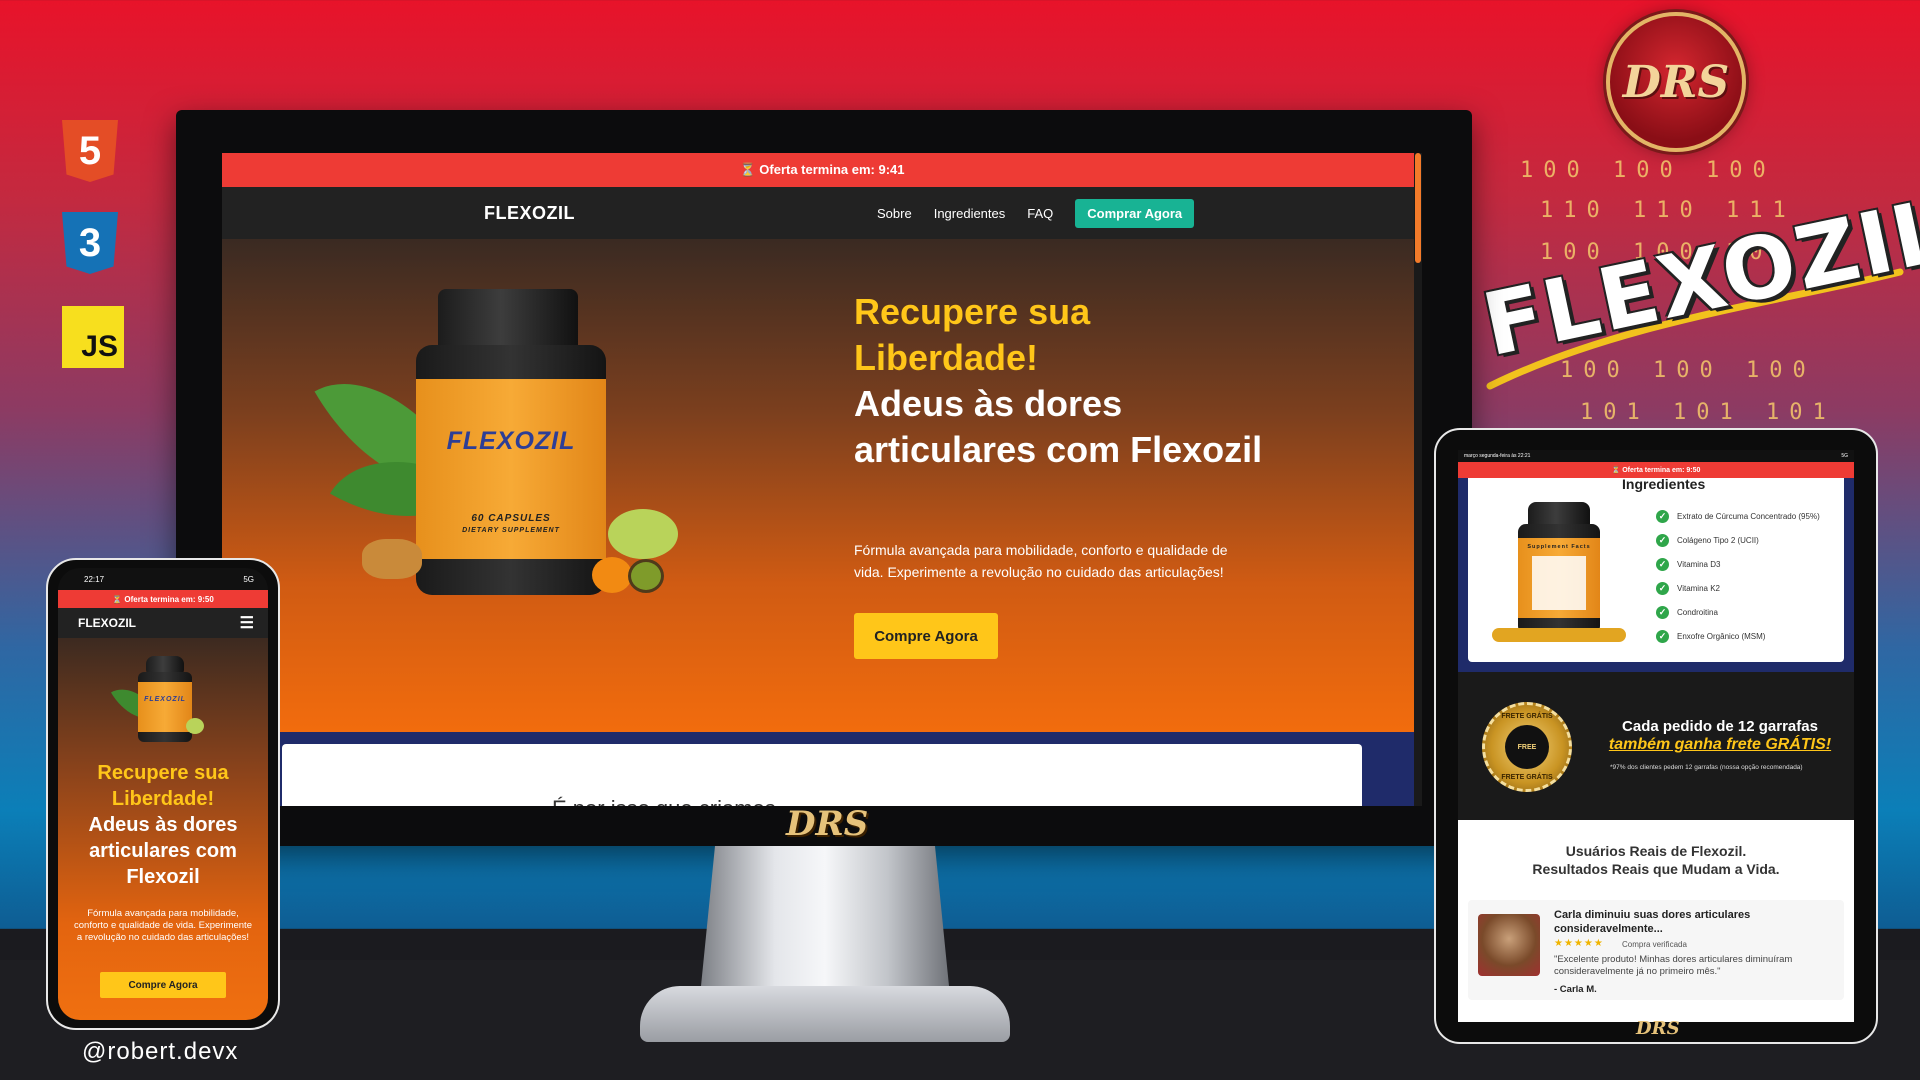  I want to click on ingredient-name: Colágeno Tipo 2 (UCII), so click(1718, 540).